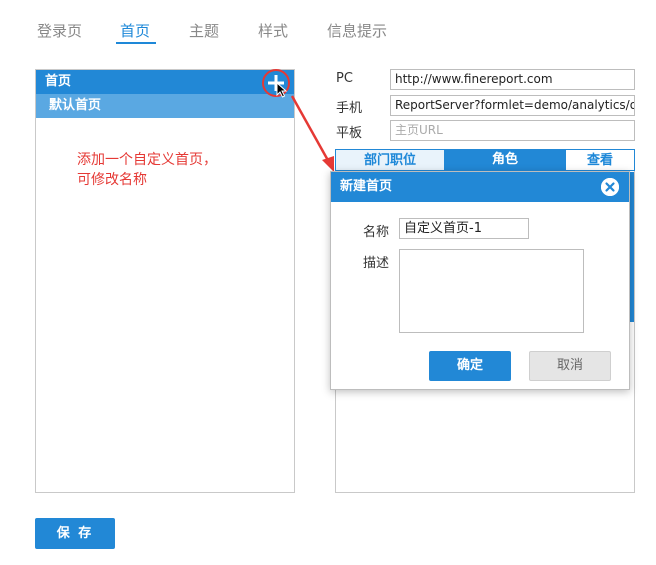 This screenshot has height=565, width=656. What do you see at coordinates (600, 160) in the screenshot?
I see `tab-view: 查看` at bounding box center [600, 160].